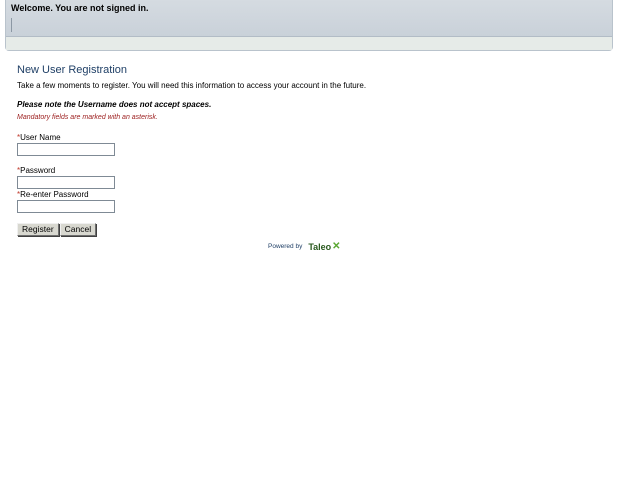 The image size is (640, 480). What do you see at coordinates (304, 246) in the screenshot?
I see `powered-by-footer: Powered by Taleo ✕` at bounding box center [304, 246].